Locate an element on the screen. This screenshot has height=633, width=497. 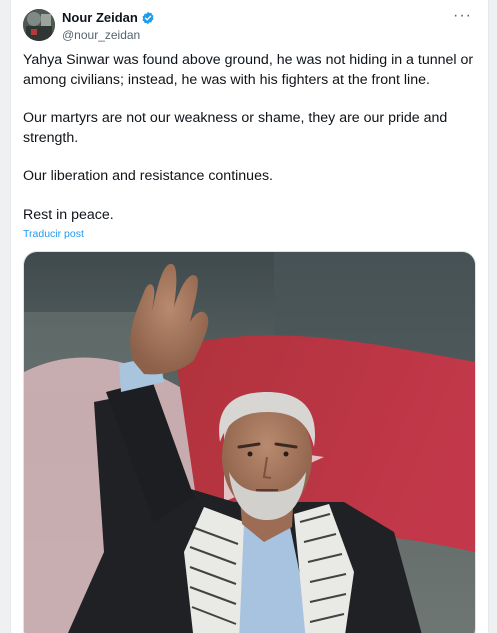
post-header: Nour Zeidan @nour_zeidan ··· is located at coordinates (249, 26).